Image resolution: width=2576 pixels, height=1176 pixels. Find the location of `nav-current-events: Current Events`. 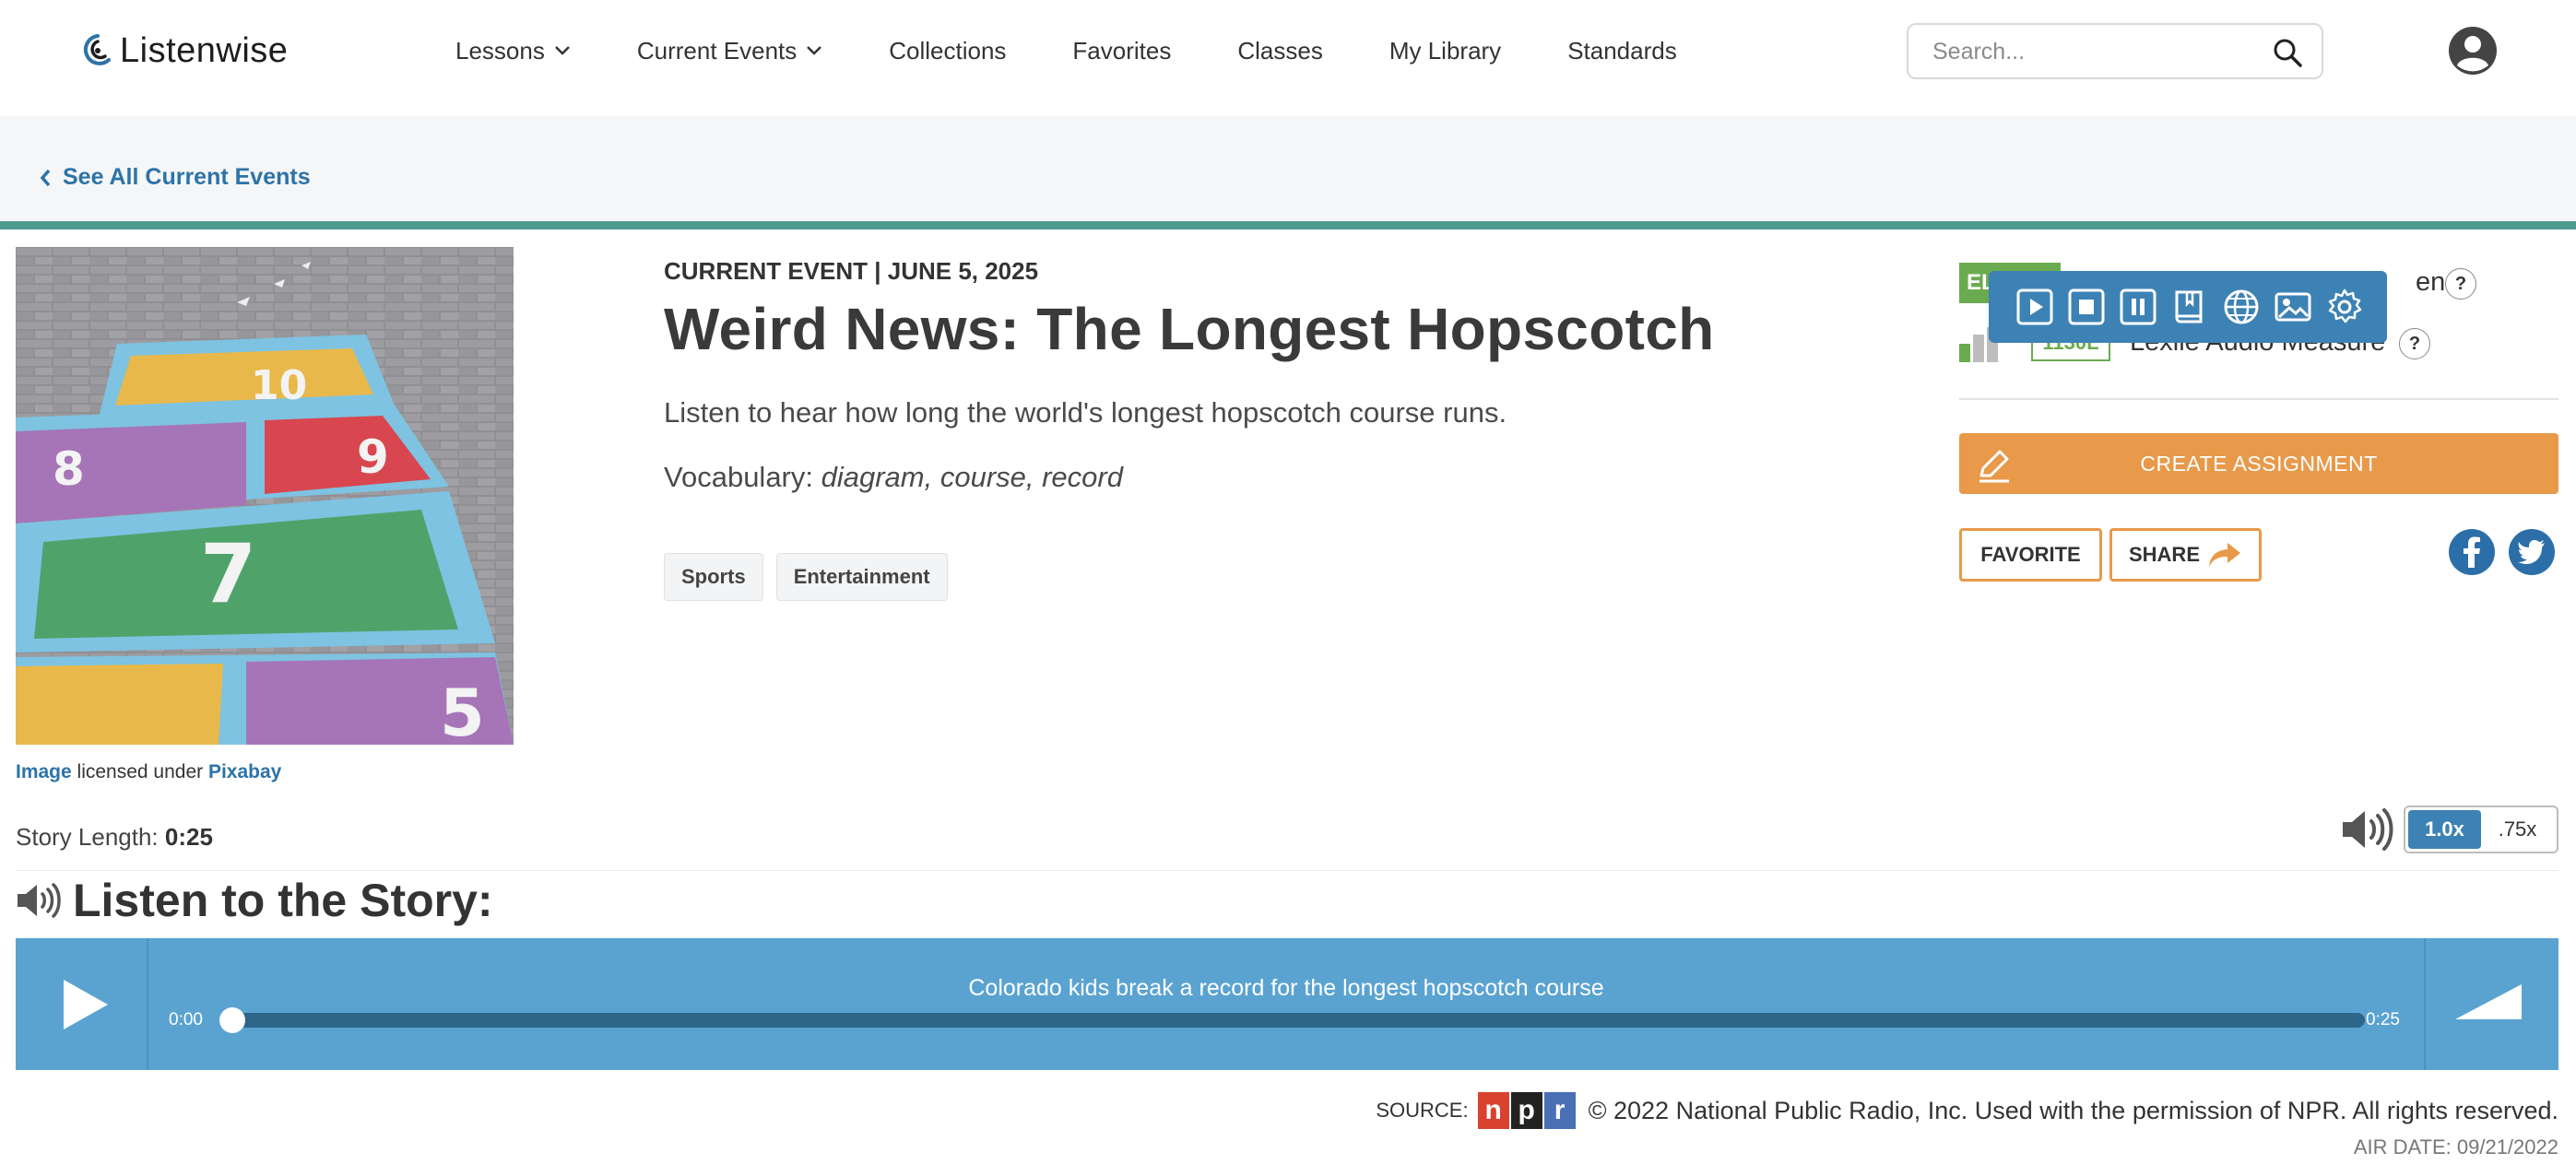

nav-current-events: Current Events is located at coordinates (729, 51).